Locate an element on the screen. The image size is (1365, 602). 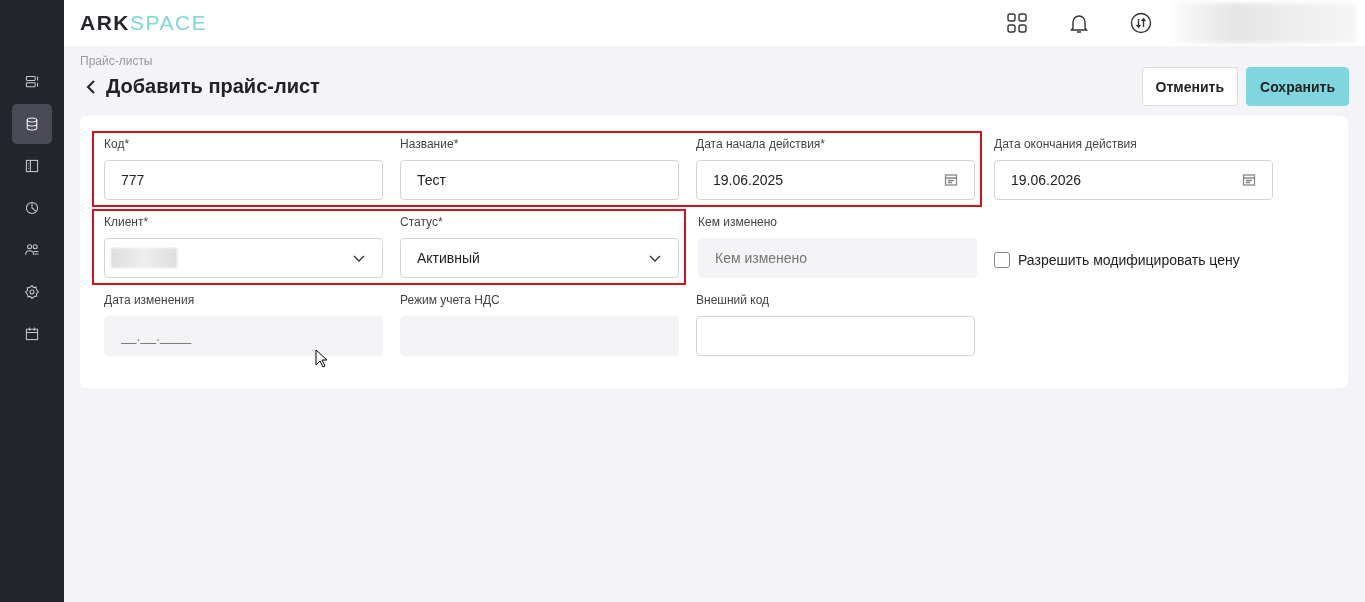
back-icon is located at coordinates (91, 86).